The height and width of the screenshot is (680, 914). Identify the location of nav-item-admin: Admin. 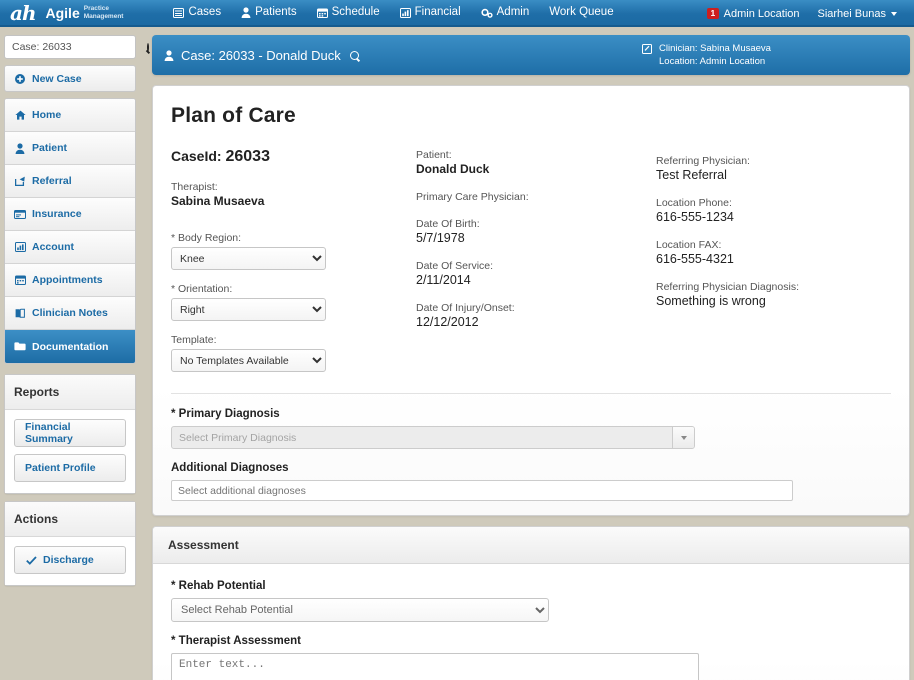
(505, 13).